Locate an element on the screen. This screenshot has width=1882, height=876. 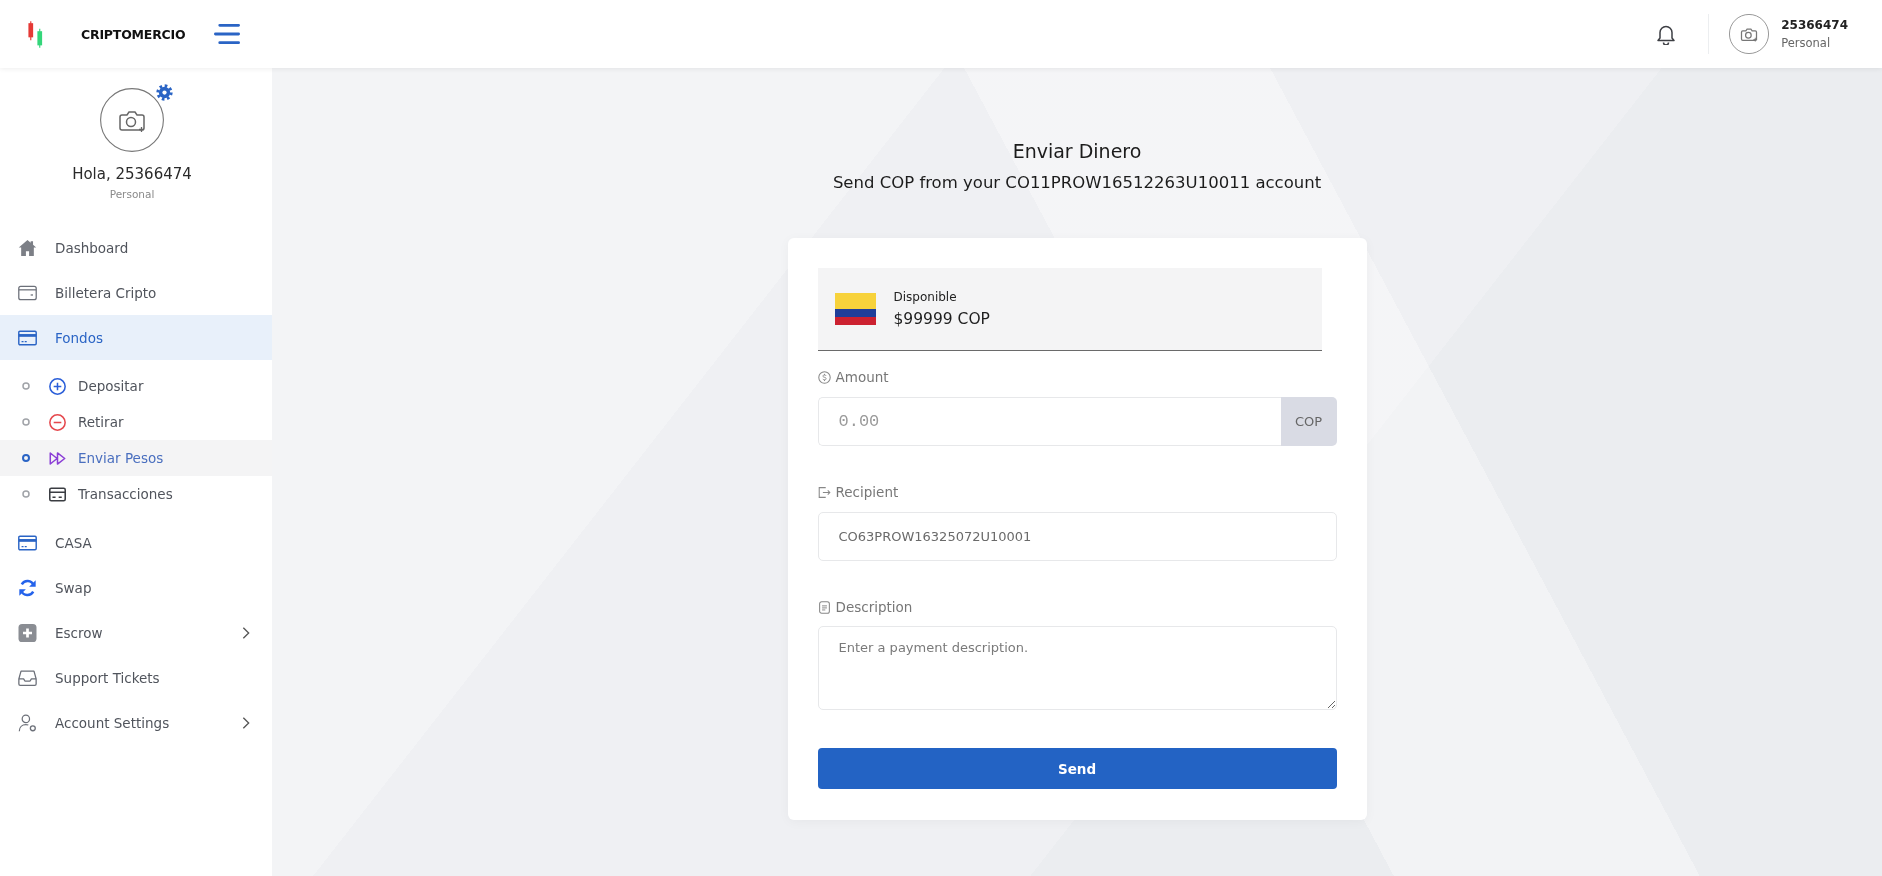
page-title: Enviar Dinero is located at coordinates (1077, 151).